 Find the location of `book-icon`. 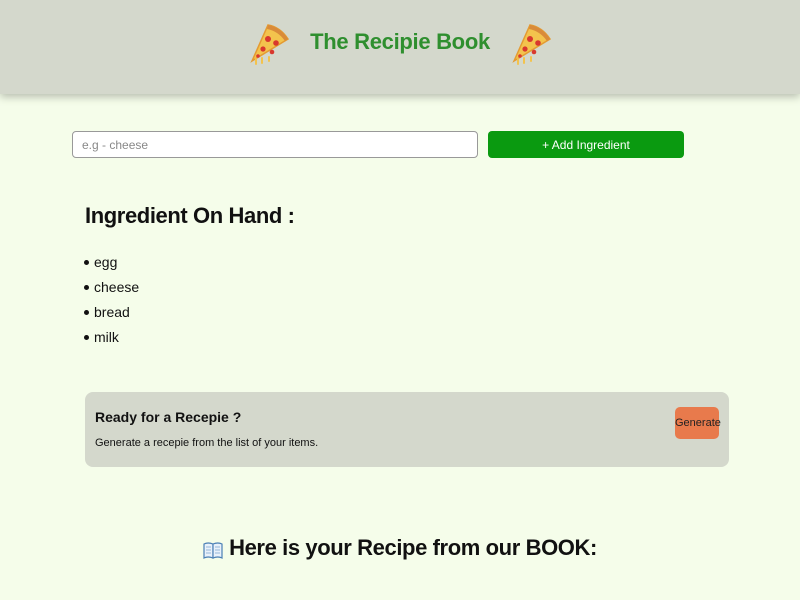

book-icon is located at coordinates (213, 550).